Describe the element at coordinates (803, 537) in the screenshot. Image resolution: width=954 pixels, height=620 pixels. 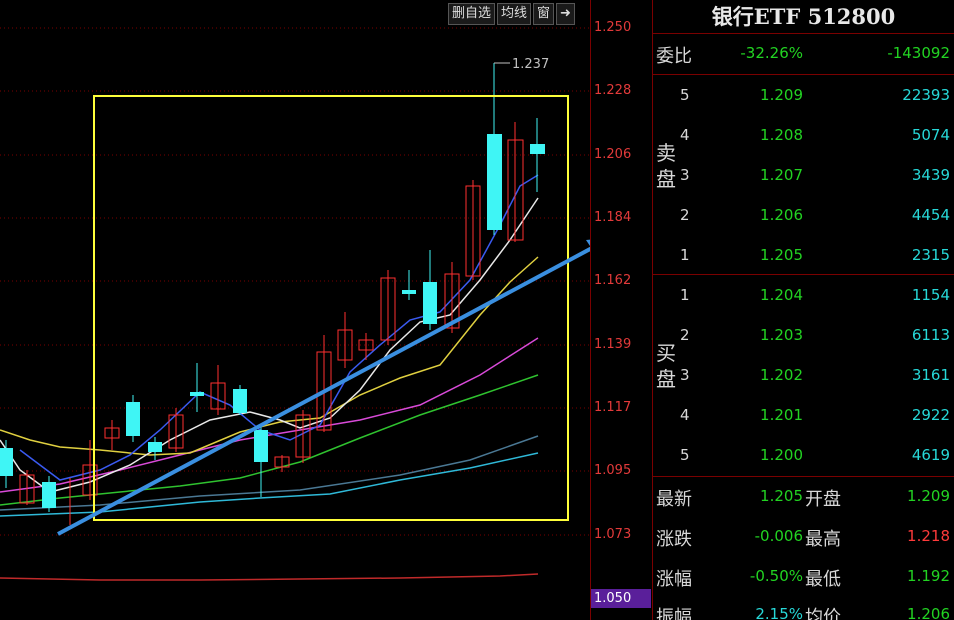
I see `stat-row: 涨跌 -0.006 最高 1.218` at that location.